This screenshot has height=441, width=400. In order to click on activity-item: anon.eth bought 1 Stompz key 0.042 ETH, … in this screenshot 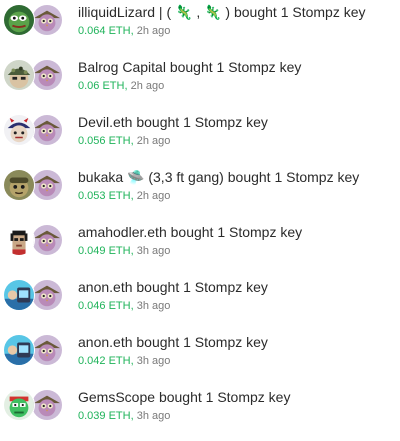, I will do `click(200, 358)`.